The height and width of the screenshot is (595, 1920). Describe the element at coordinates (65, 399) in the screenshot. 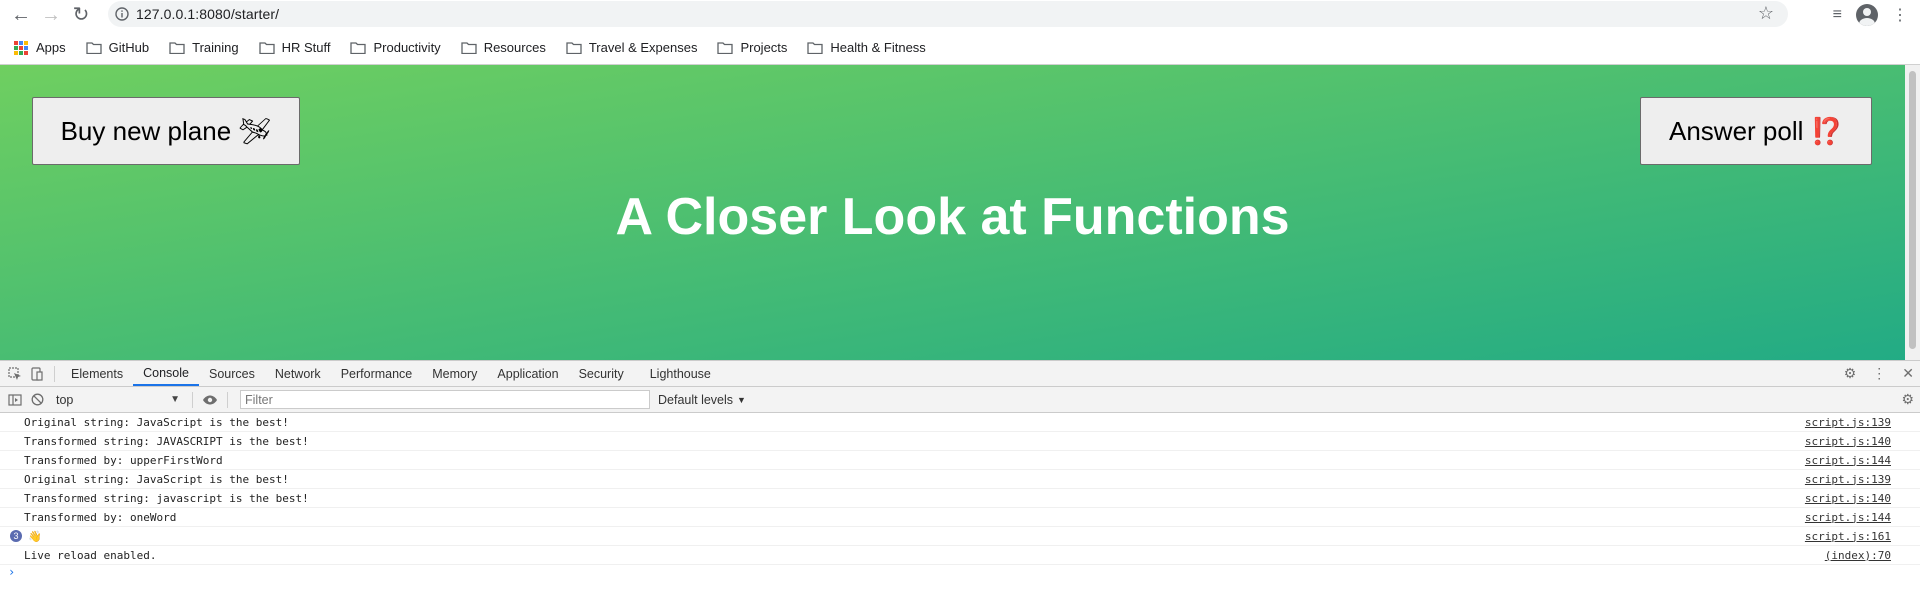

I see `context-value: top` at that location.